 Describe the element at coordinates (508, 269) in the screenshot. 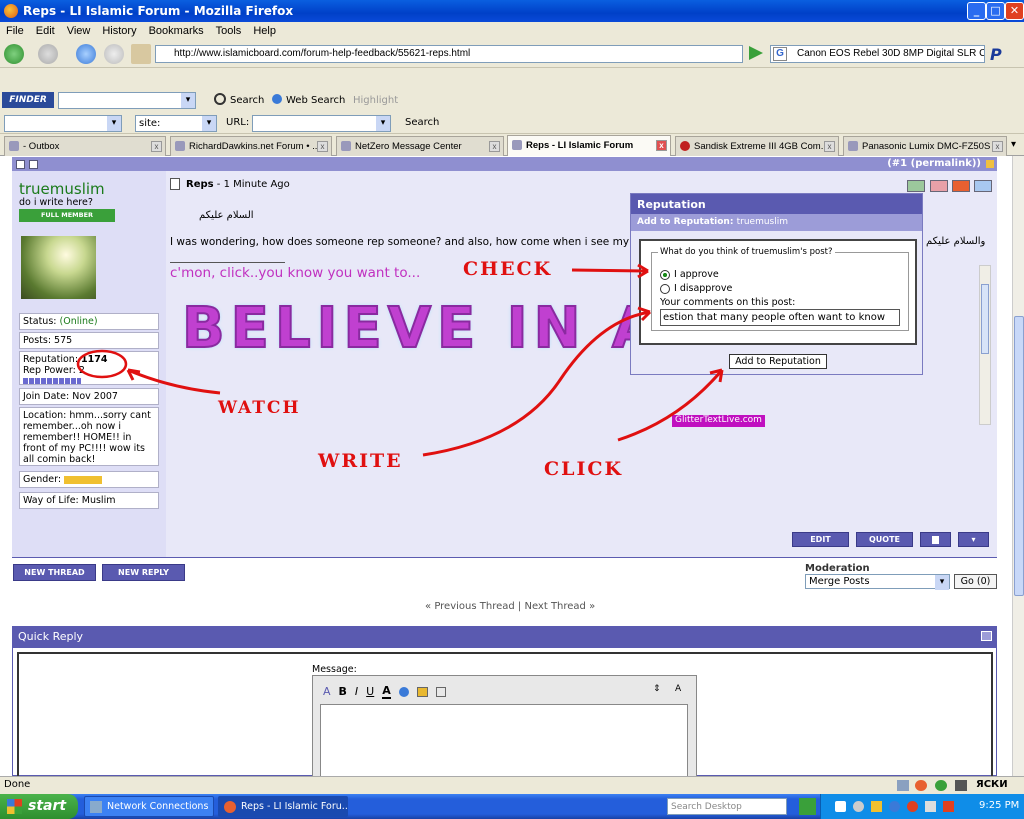

I see `annotation-check: CHECK` at that location.